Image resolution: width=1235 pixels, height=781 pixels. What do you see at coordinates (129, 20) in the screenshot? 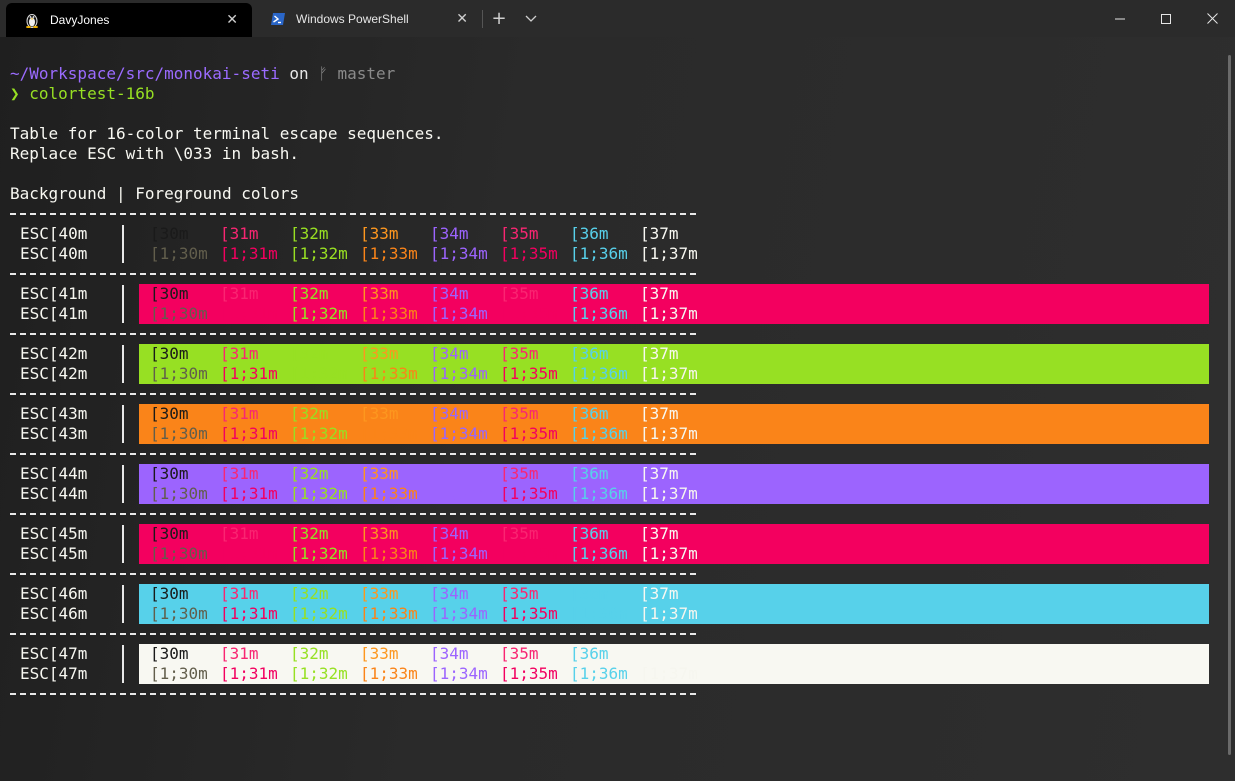
I see `tab-davyjones: DavyJones ✕` at bounding box center [129, 20].